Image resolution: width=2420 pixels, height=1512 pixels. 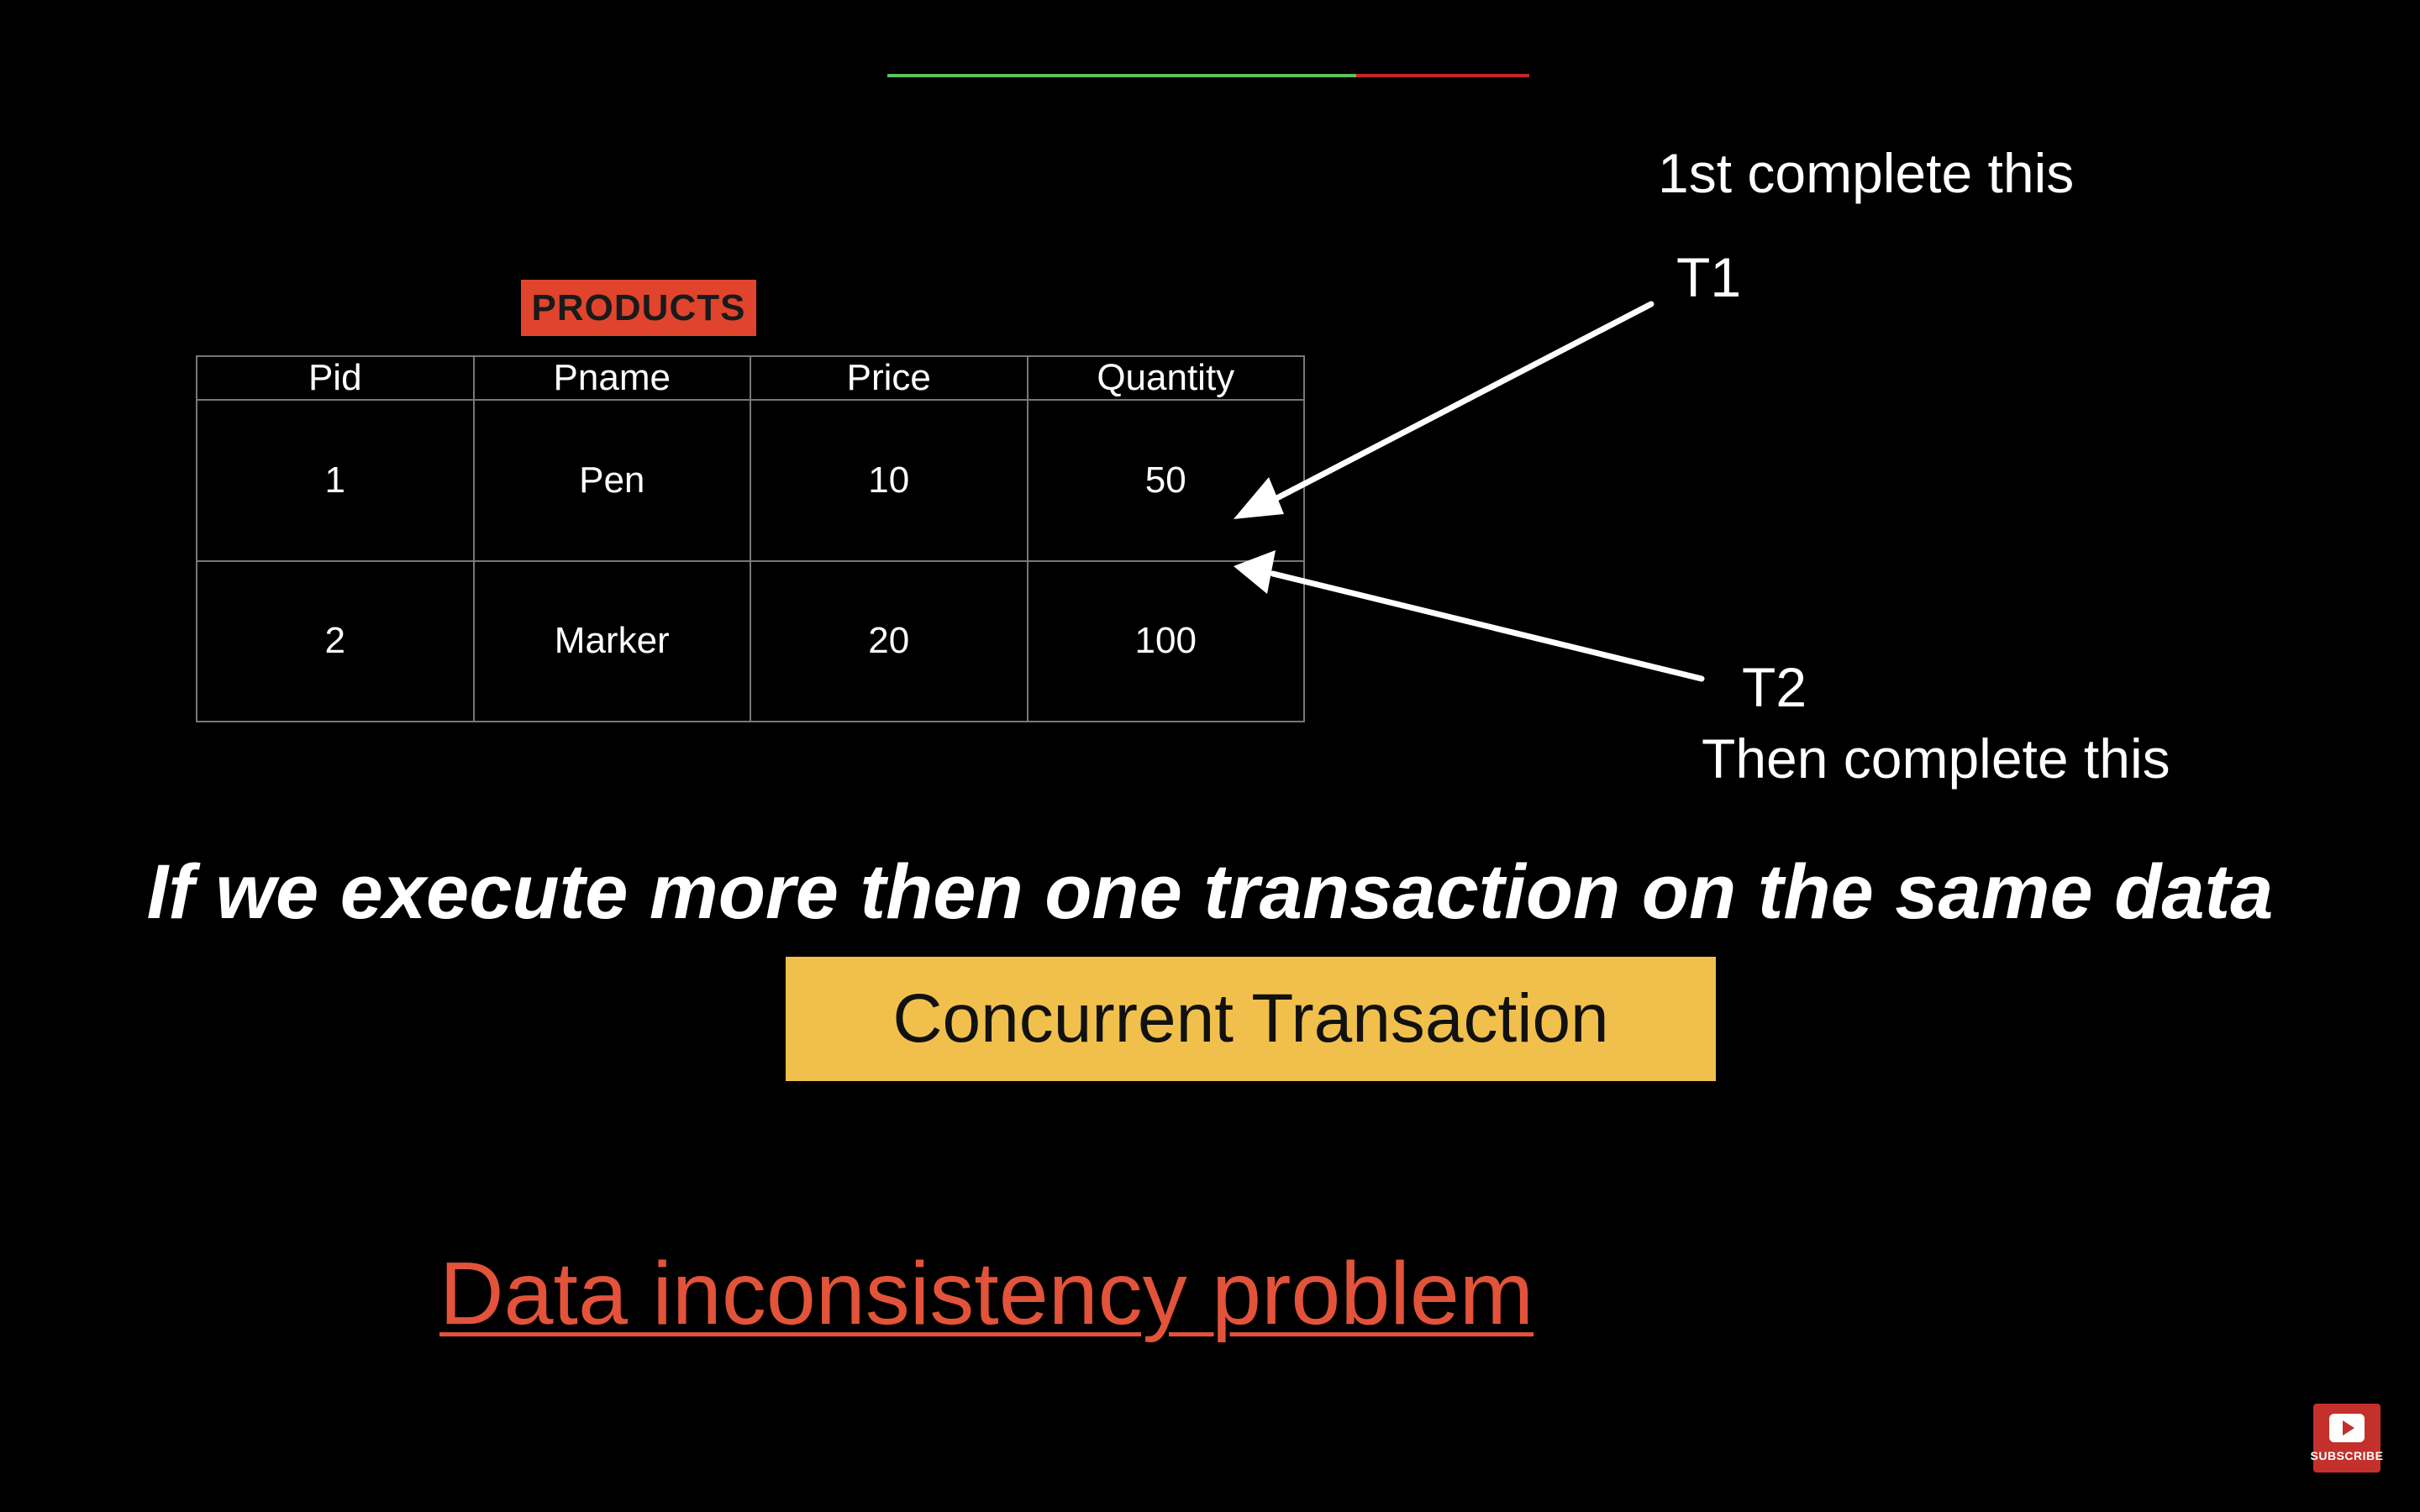 I want to click on t2-annotation: Then complete this, so click(x=1936, y=758).